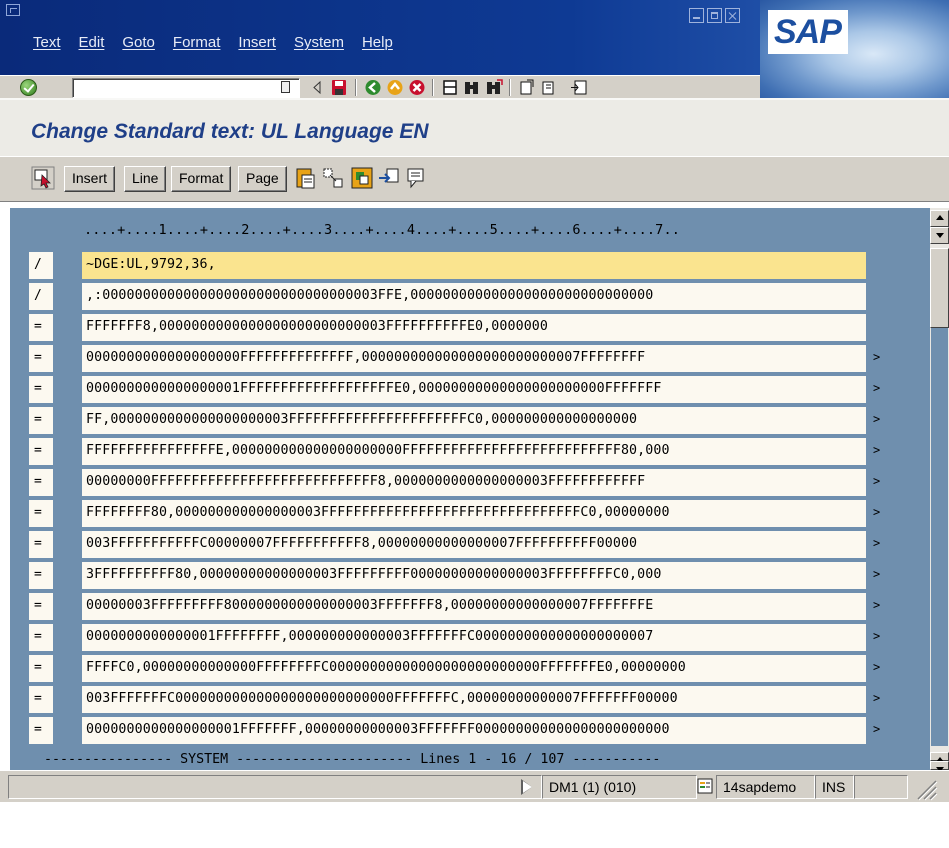 This screenshot has height=848, width=949. Describe the element at coordinates (319, 42) in the screenshot. I see `menu-system: System` at that location.